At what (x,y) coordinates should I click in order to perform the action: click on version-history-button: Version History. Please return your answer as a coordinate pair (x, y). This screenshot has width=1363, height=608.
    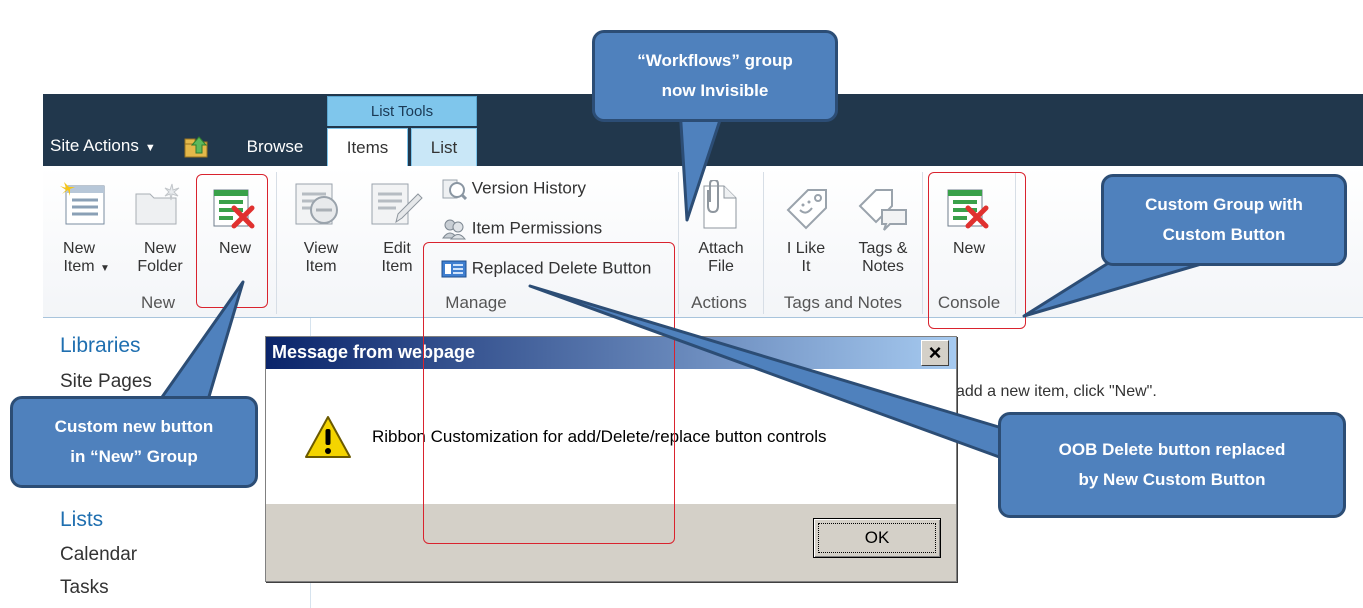
    Looking at the image, I should click on (514, 189).